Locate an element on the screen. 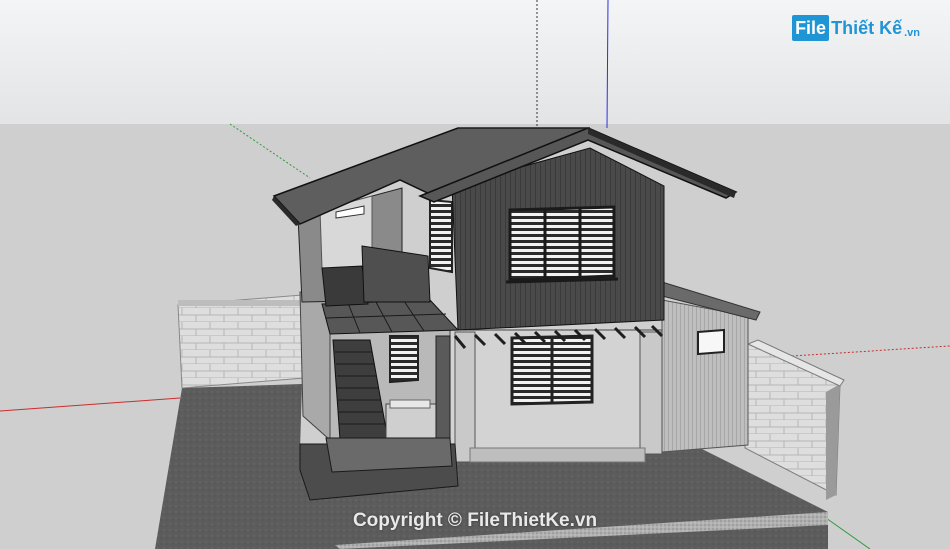 The image size is (950, 549). entry-step-upper is located at coordinates (389, 455).